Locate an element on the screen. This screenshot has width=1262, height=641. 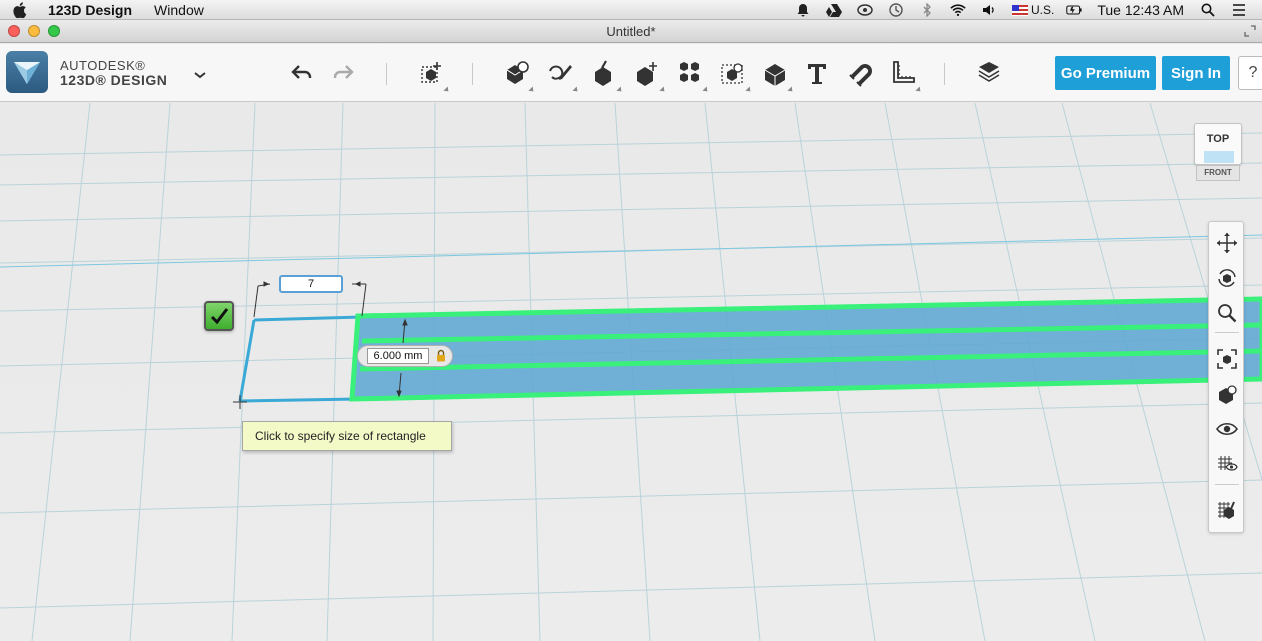
text-icon is located at coordinates (817, 74).